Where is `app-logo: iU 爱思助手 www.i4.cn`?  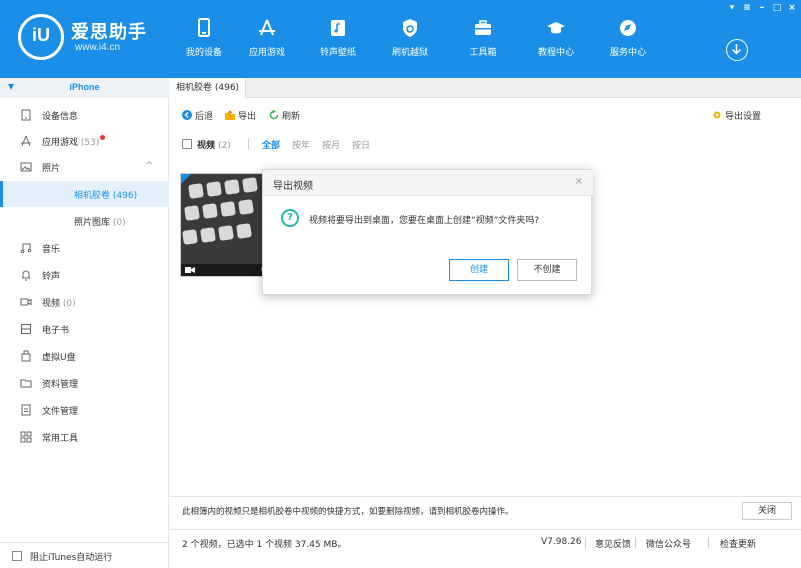
app-logo: iU 爱思助手 www.i4.cn is located at coordinates (93, 37).